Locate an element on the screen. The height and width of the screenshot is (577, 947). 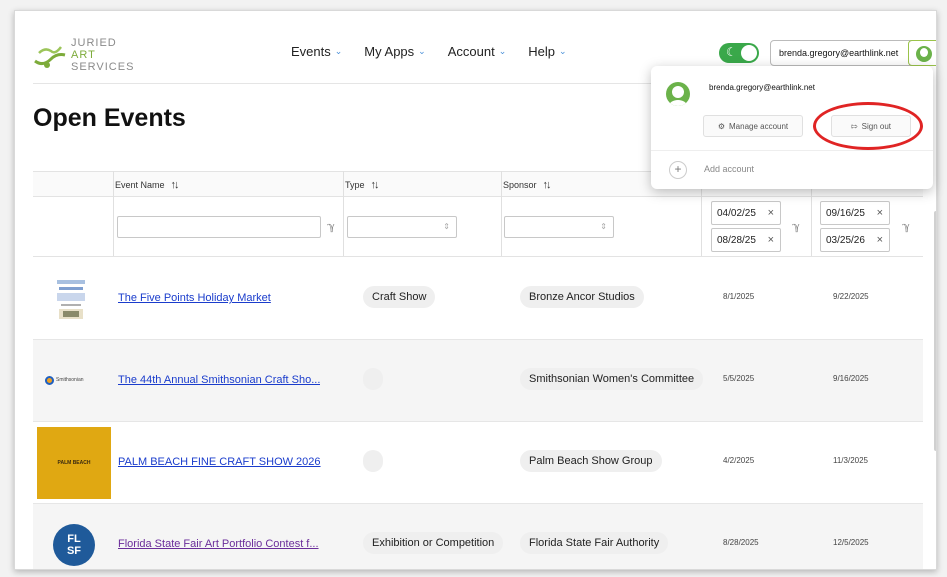
end-date: 9/22/2025 is located at coordinates (851, 296).